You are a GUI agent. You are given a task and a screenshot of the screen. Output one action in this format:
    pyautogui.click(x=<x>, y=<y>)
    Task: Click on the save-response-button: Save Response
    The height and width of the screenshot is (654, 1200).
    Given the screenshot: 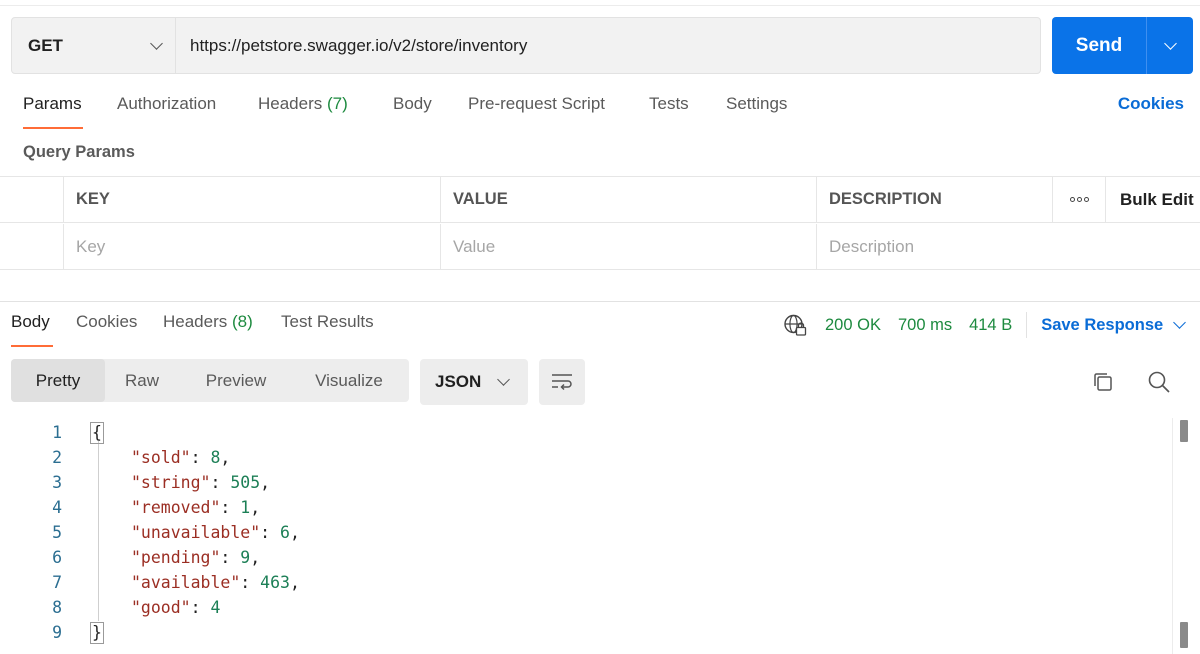 What is the action you would take?
    pyautogui.click(x=1114, y=325)
    